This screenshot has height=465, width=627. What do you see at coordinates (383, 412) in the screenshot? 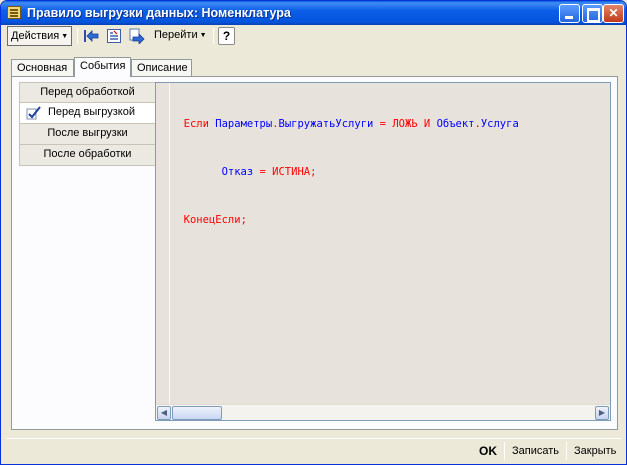
I see `horizontal-scrollbar: ◀ ▶` at bounding box center [383, 412].